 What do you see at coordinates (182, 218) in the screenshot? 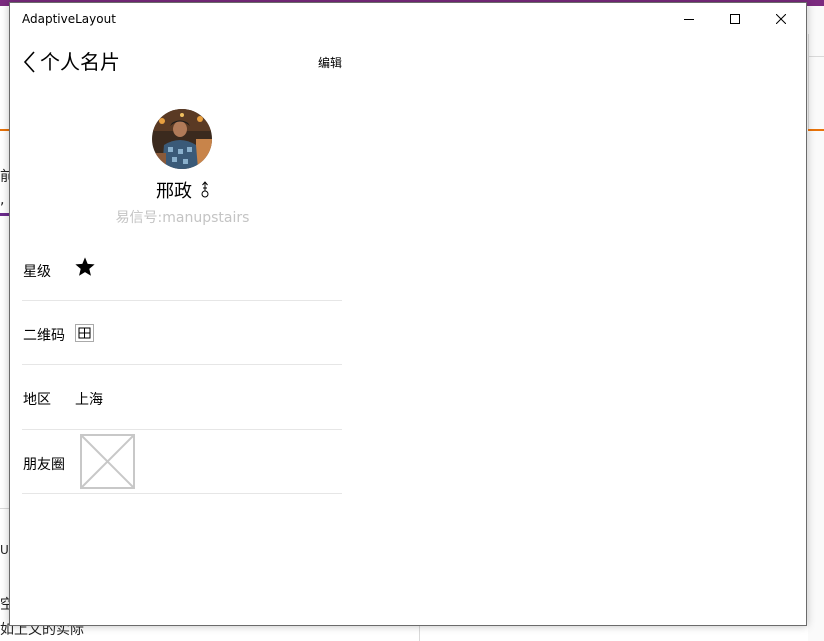
I see `wechat-id: 易信号:manupstairs` at bounding box center [182, 218].